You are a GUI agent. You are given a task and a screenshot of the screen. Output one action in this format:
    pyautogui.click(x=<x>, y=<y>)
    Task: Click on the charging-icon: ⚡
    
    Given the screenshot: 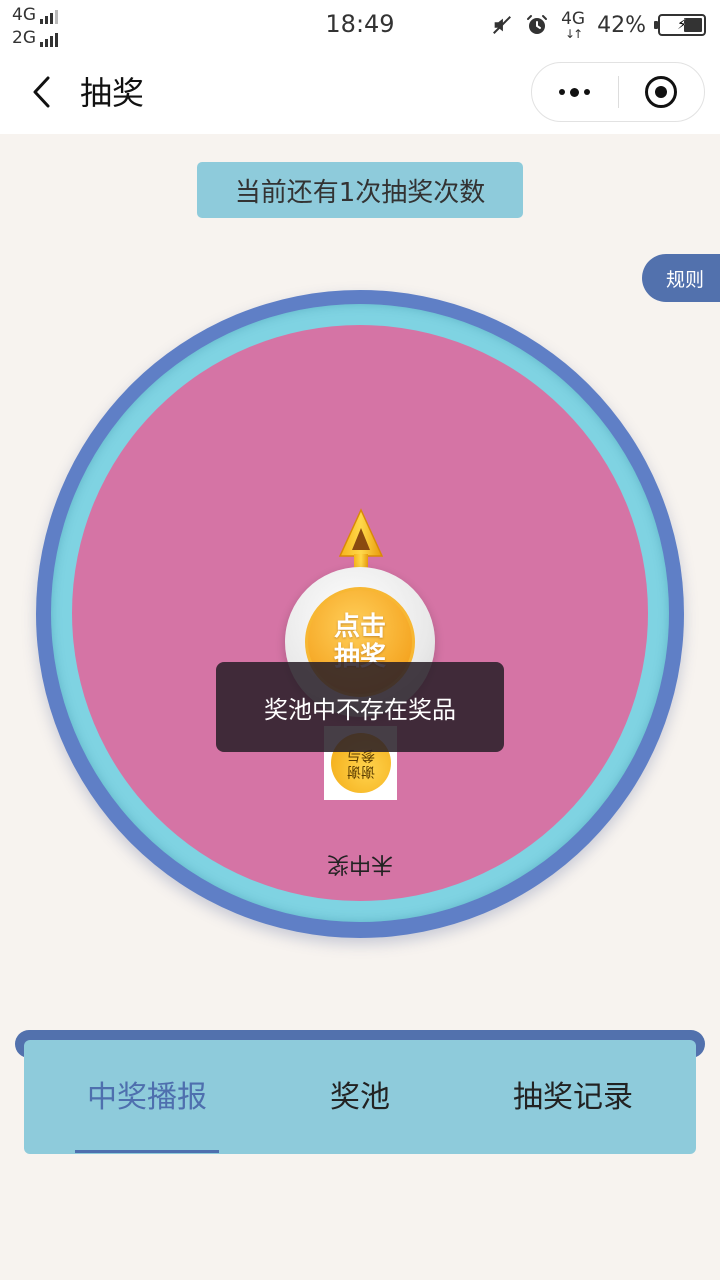 What is the action you would take?
    pyautogui.click(x=682, y=25)
    